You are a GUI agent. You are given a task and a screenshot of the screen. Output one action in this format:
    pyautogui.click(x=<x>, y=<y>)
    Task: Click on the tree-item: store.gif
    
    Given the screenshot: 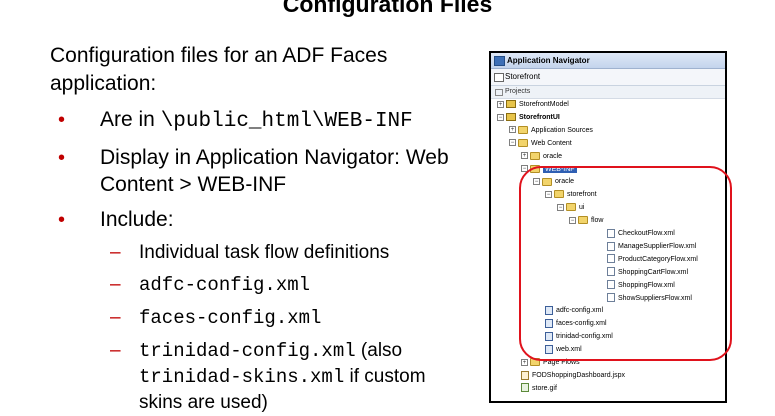 What is the action you would take?
    pyautogui.click(x=539, y=389)
    